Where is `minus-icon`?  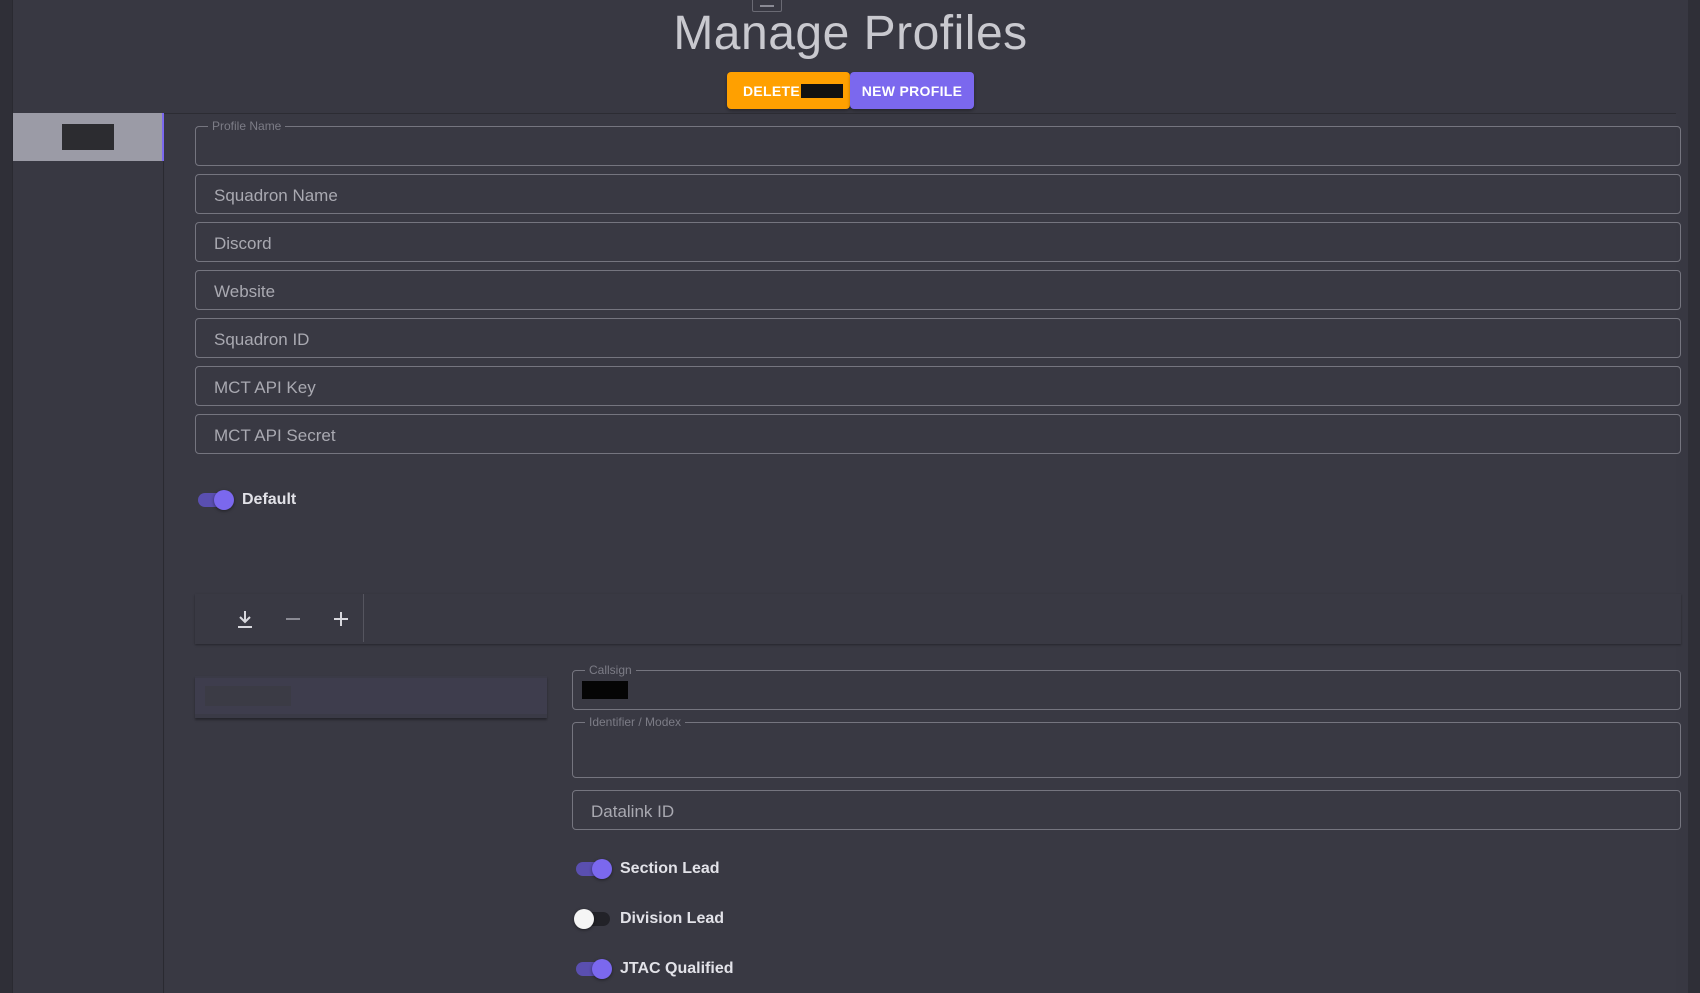 minus-icon is located at coordinates (293, 619).